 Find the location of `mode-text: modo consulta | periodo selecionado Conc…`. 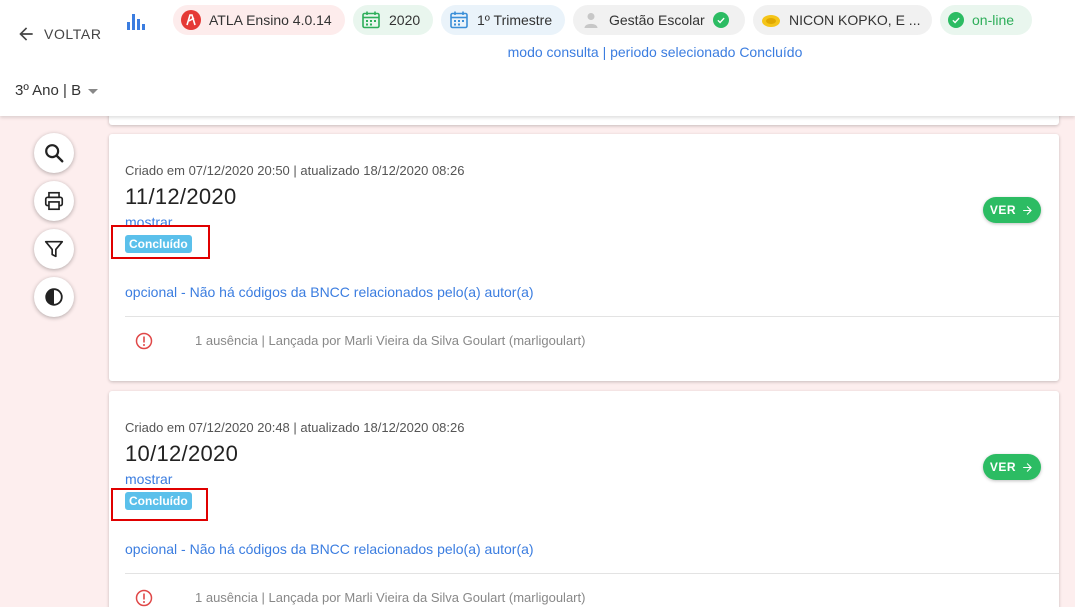

mode-text: modo consulta | periodo selecionado Conc… is located at coordinates (655, 52).